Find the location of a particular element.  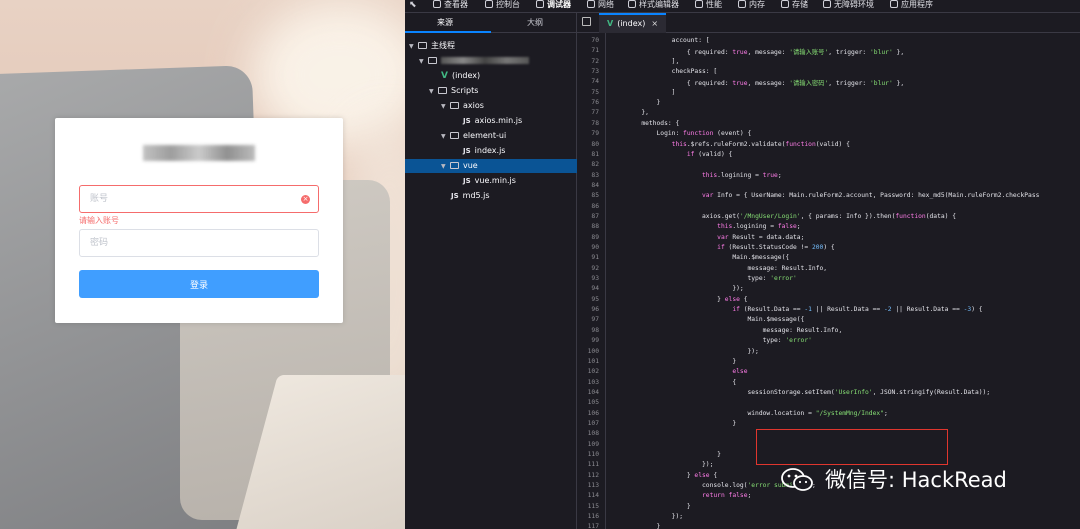

line-number: 112 is located at coordinates (588, 475).